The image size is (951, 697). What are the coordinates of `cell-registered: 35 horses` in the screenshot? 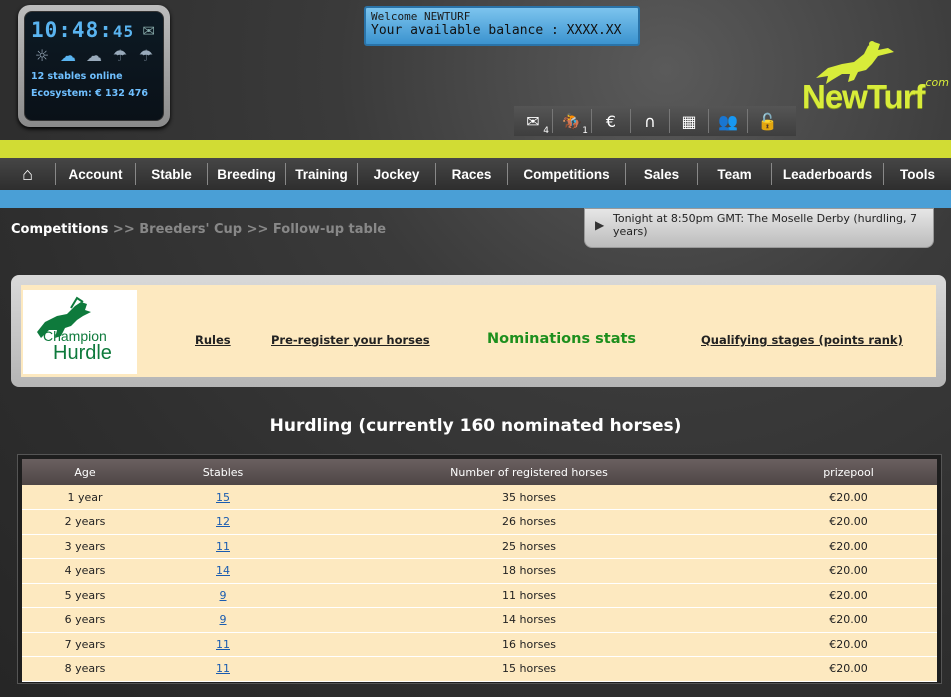 It's located at (529, 497).